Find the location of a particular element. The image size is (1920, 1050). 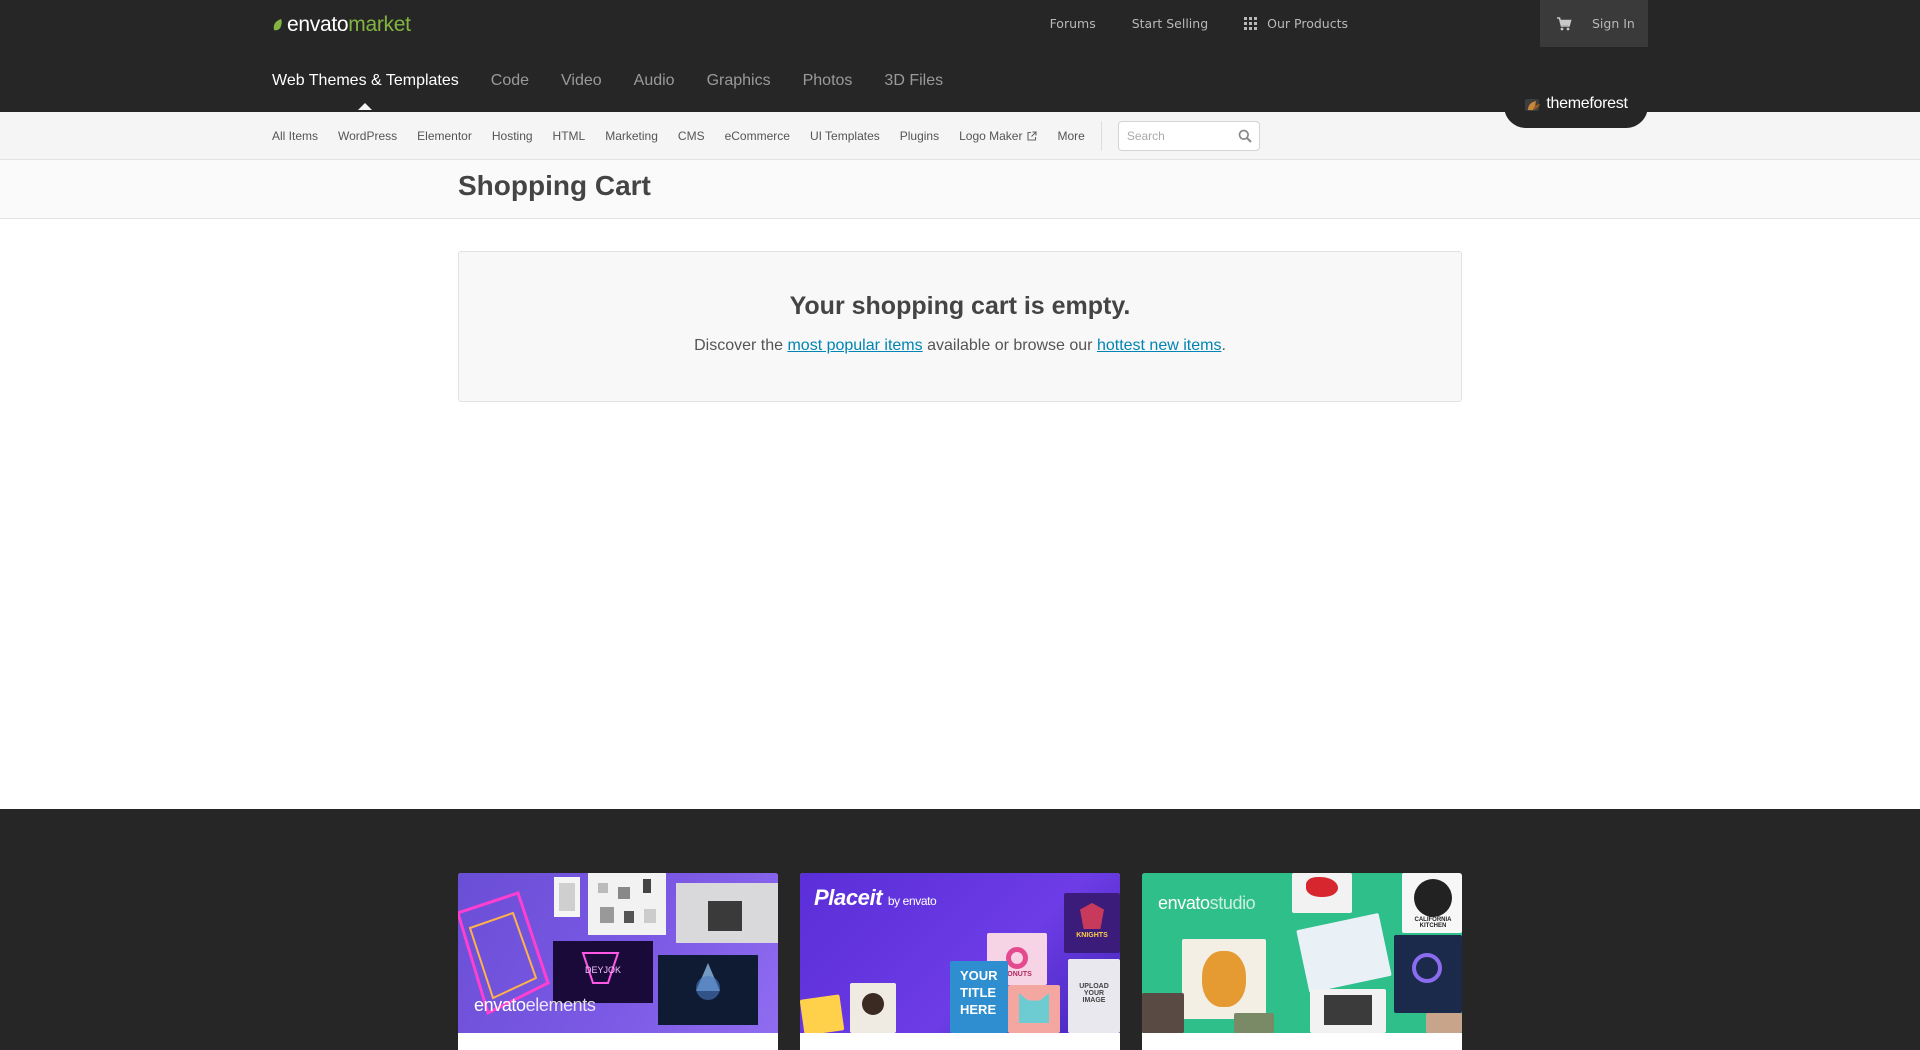

category-audio: Audio is located at coordinates (654, 81).